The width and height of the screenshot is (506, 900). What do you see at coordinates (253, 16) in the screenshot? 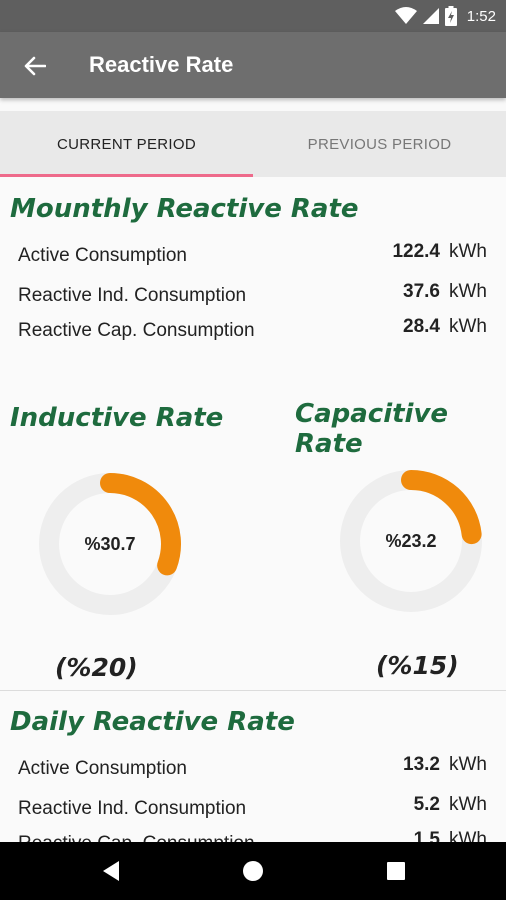
I see `status-bar: 1:52` at bounding box center [253, 16].